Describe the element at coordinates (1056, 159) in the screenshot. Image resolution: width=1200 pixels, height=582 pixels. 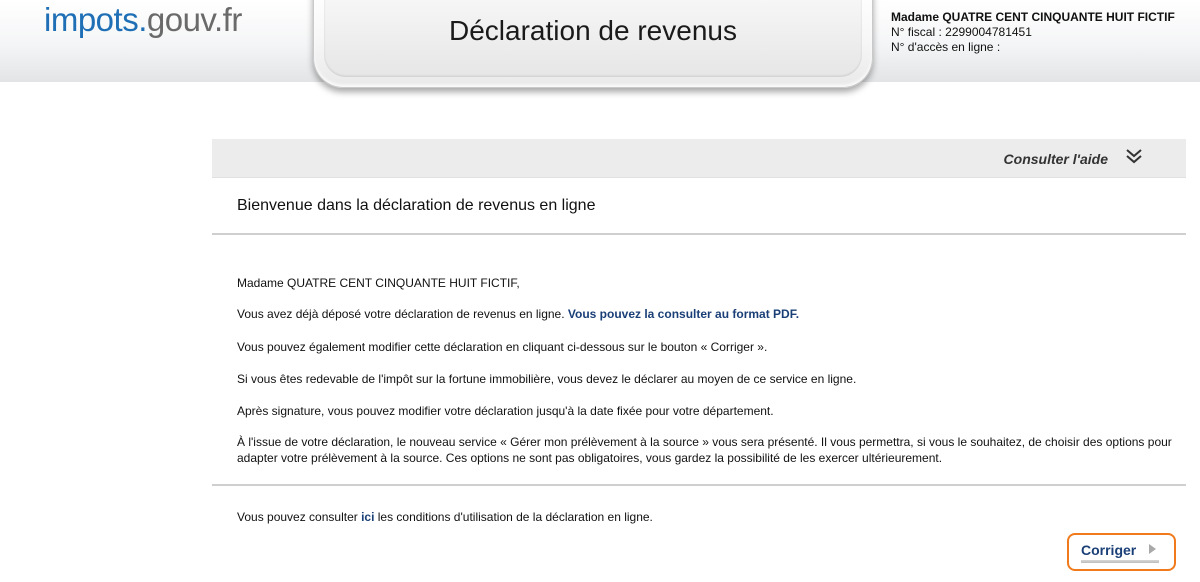
I see `help-link: Consulter l'aide` at that location.